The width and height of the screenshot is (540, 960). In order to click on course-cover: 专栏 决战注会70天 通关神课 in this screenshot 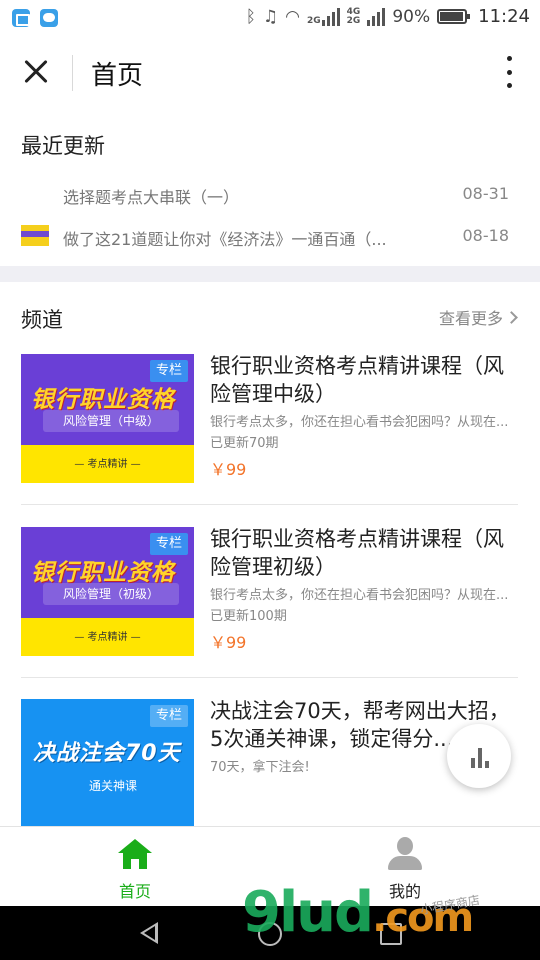, I will do `click(107, 762)`.